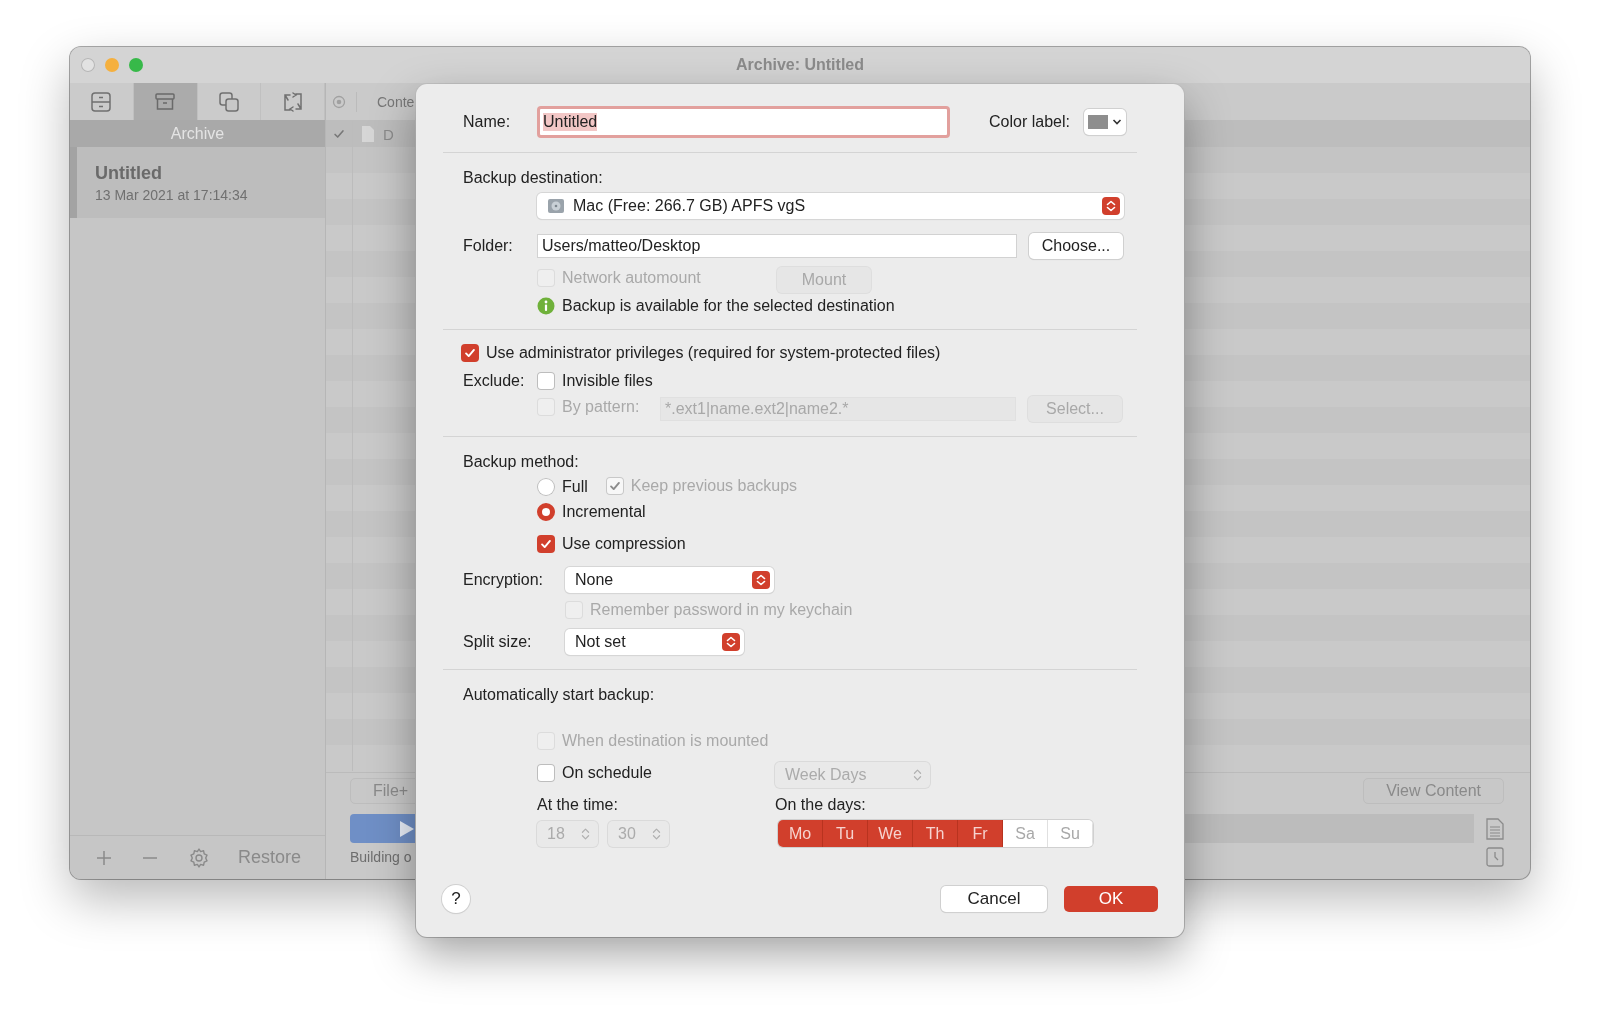 This screenshot has width=1600, height=1031. I want to click on cancel-button: Cancel, so click(994, 899).